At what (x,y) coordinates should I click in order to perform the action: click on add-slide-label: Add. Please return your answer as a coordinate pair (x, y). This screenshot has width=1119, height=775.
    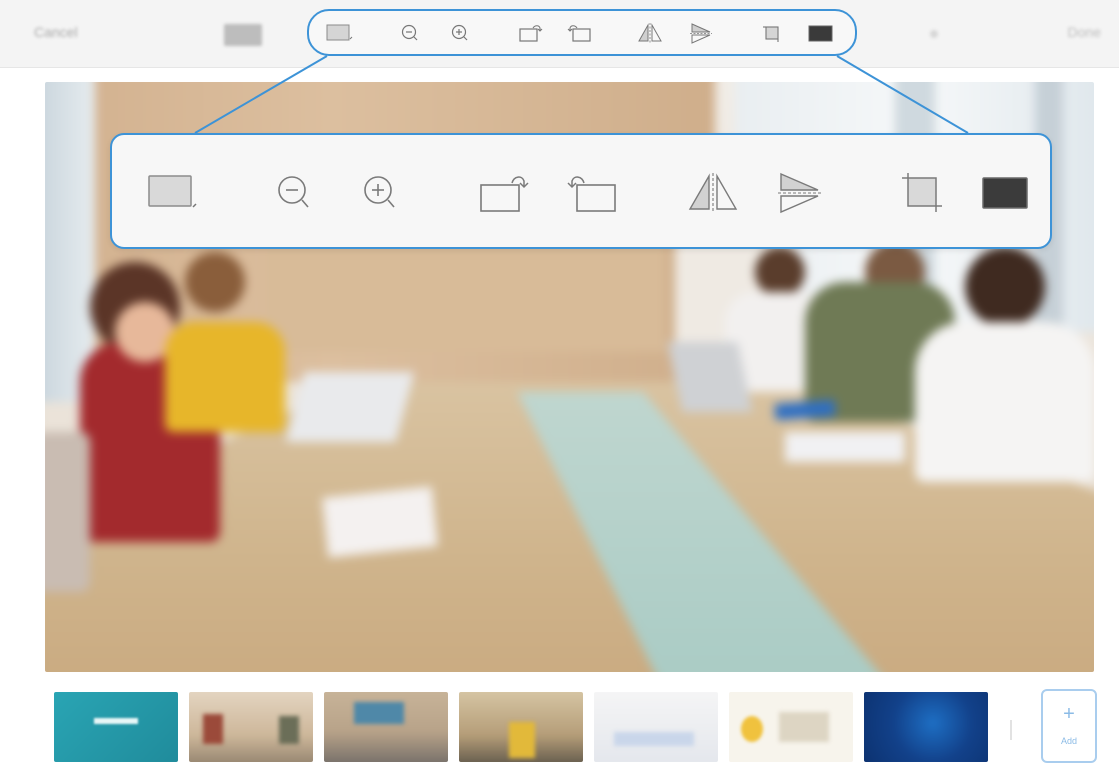
    Looking at the image, I should click on (1068, 741).